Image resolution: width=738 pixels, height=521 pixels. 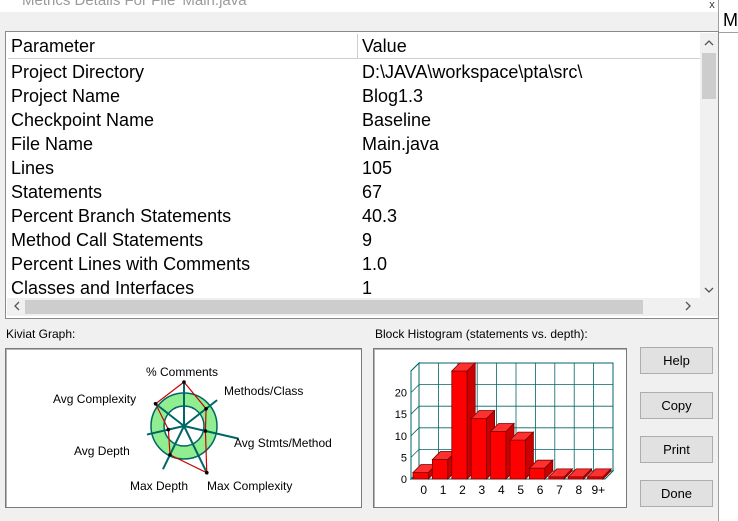 I want to click on x-tick-label: 7, so click(x=559, y=490).